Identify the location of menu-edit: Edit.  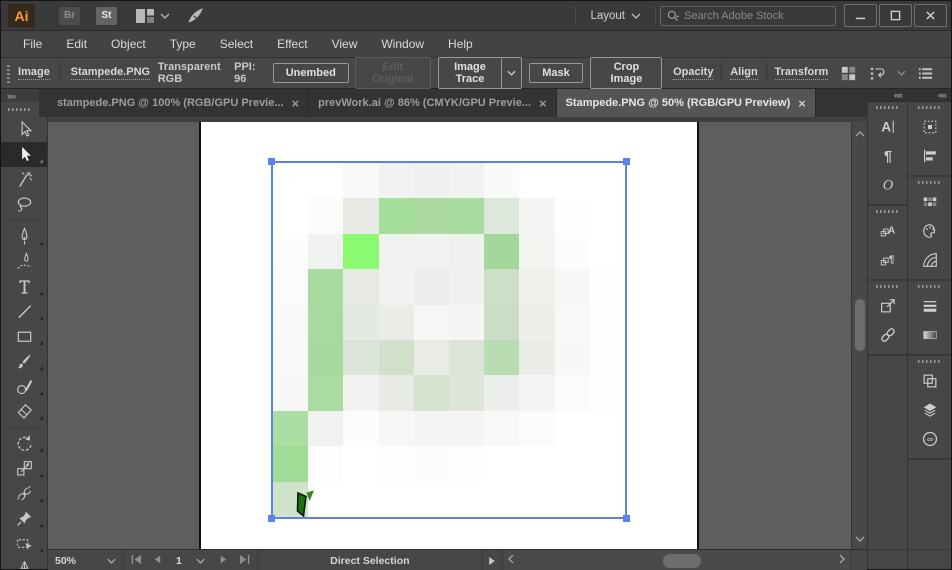
(76, 44).